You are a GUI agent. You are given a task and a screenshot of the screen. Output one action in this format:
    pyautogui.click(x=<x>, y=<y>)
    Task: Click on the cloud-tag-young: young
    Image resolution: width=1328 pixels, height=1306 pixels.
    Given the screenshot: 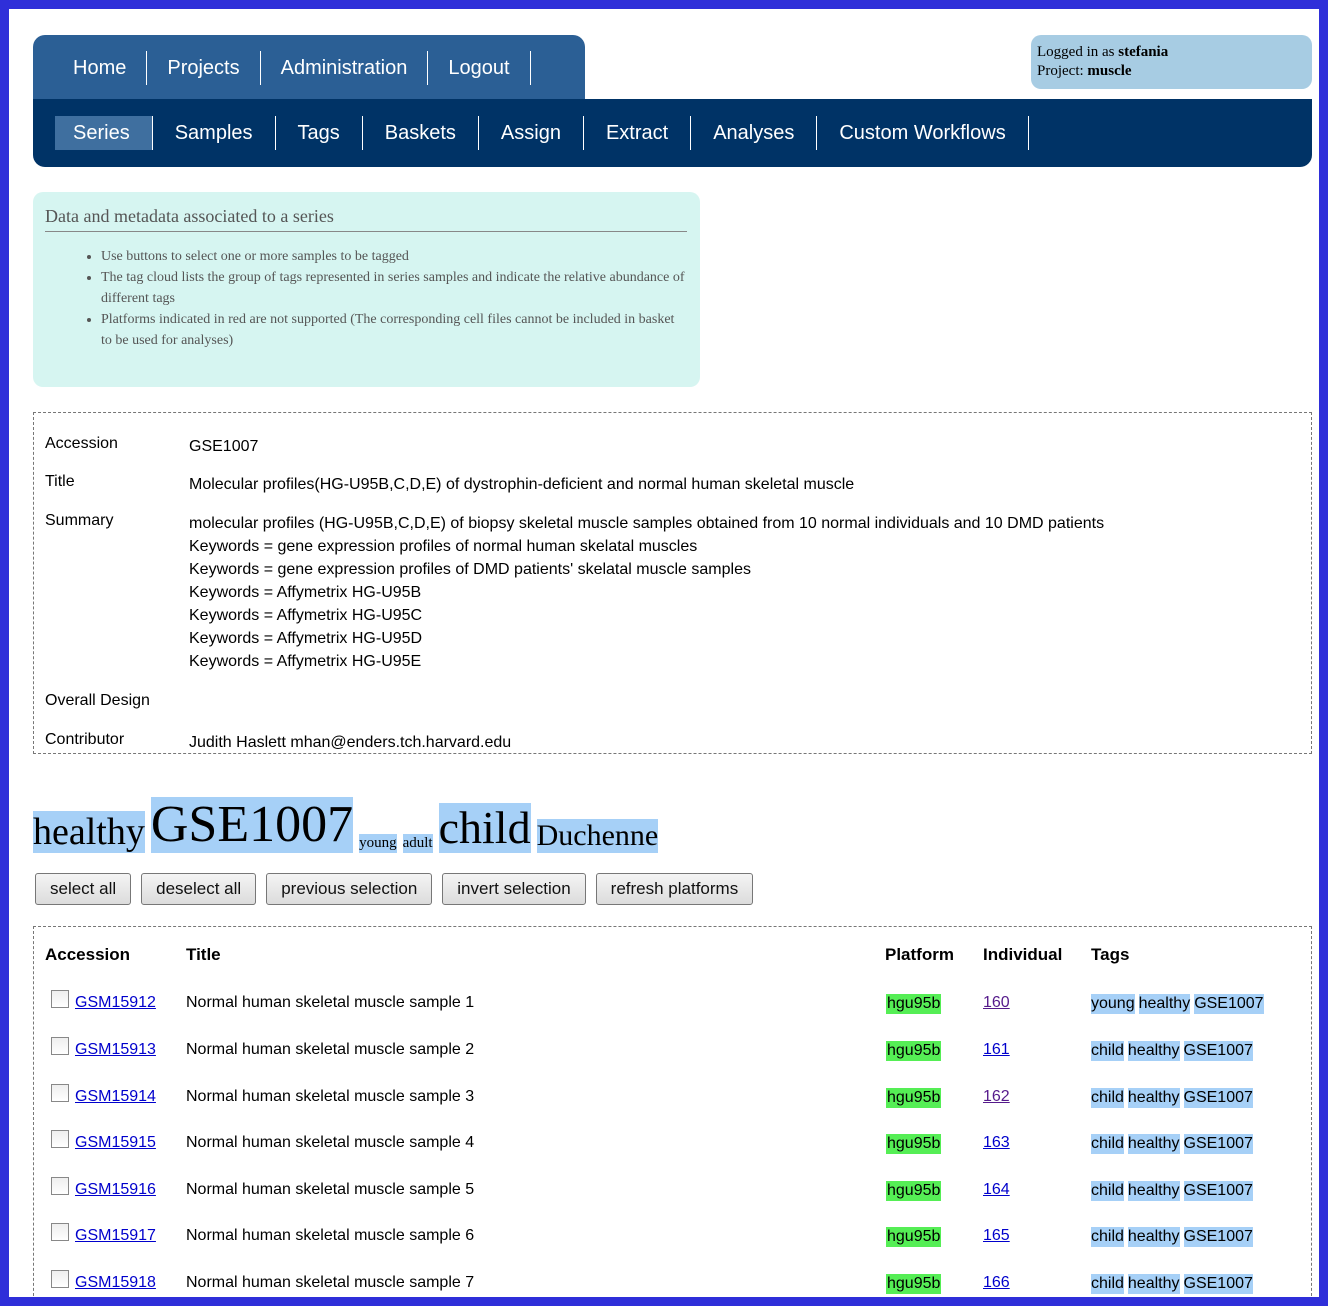 What is the action you would take?
    pyautogui.click(x=378, y=843)
    